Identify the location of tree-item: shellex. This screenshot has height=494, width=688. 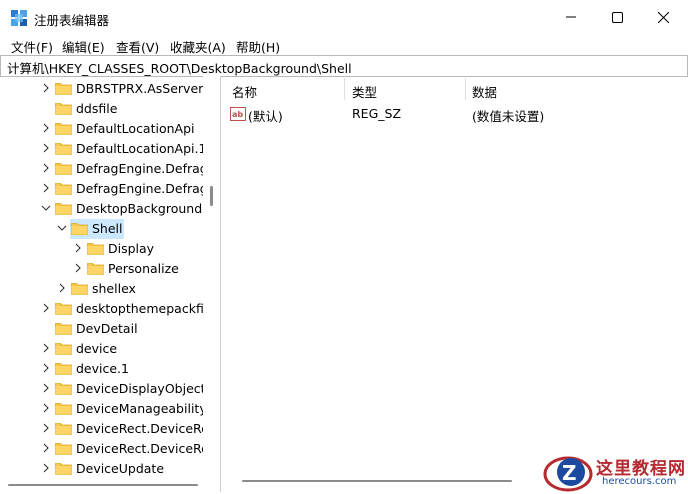
(96, 288).